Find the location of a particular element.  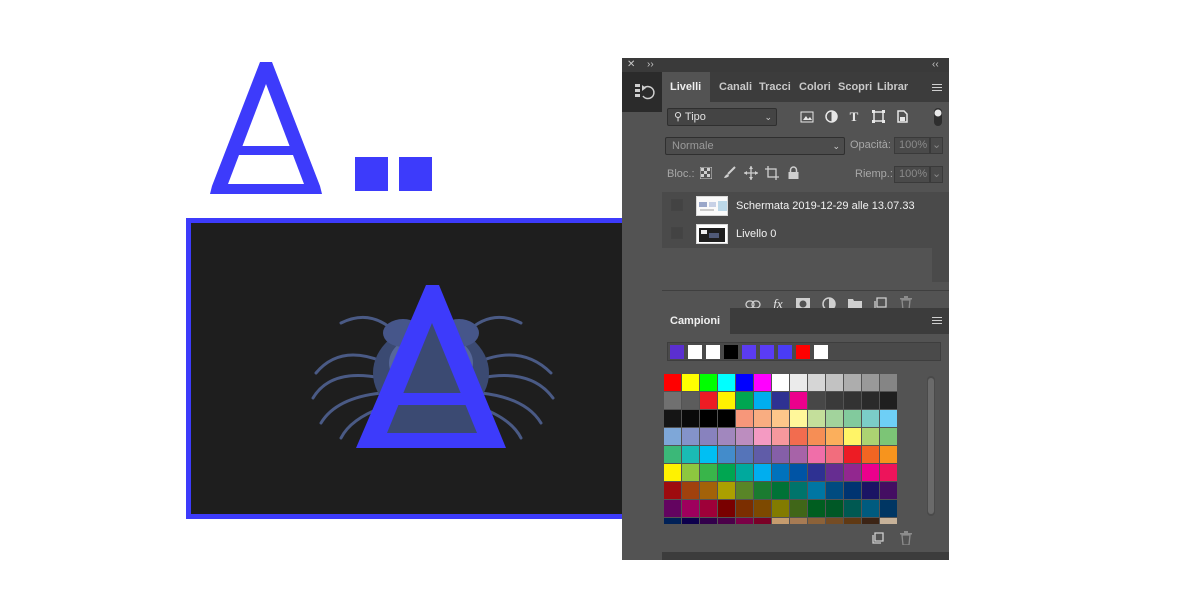

tab-campioni: Campioni is located at coordinates (696, 321).